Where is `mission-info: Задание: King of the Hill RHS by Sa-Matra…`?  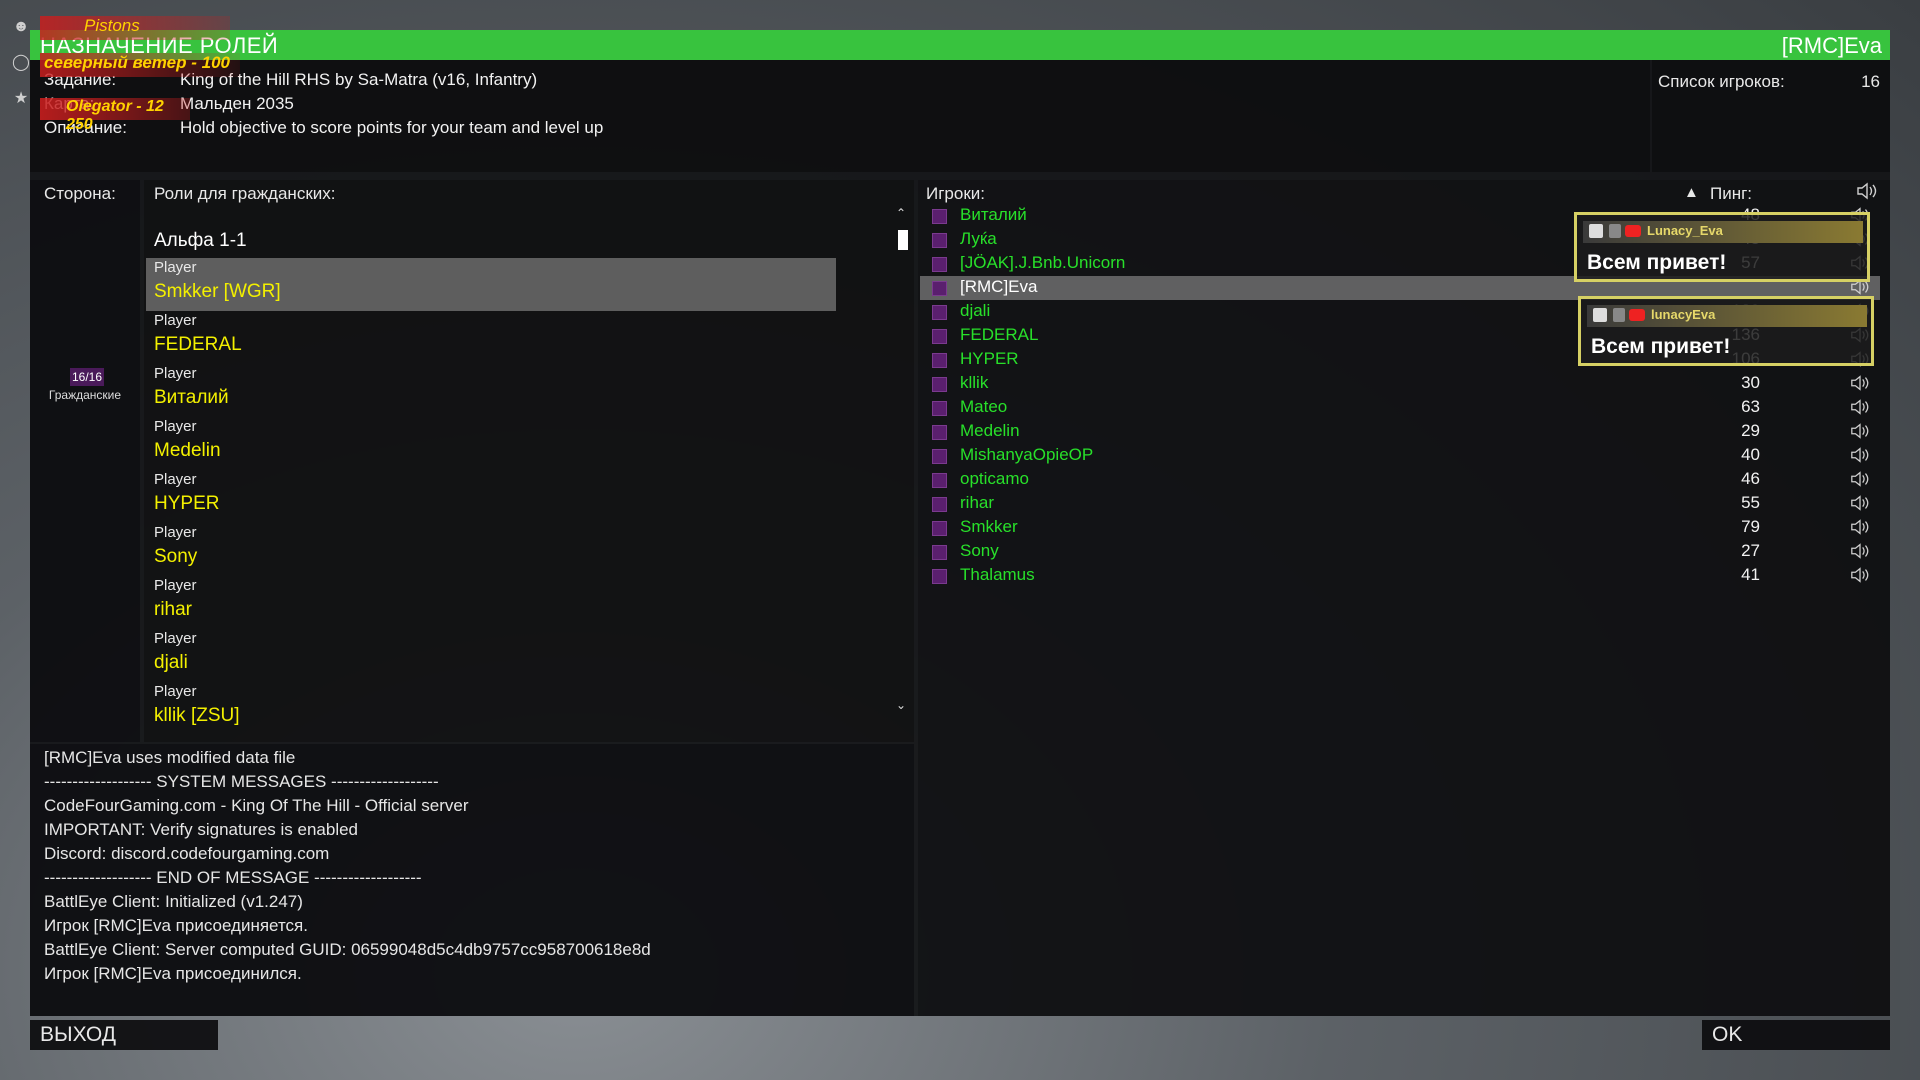
mission-info: Задание: King of the Hill RHS by Sa-Matra… is located at coordinates (840, 116).